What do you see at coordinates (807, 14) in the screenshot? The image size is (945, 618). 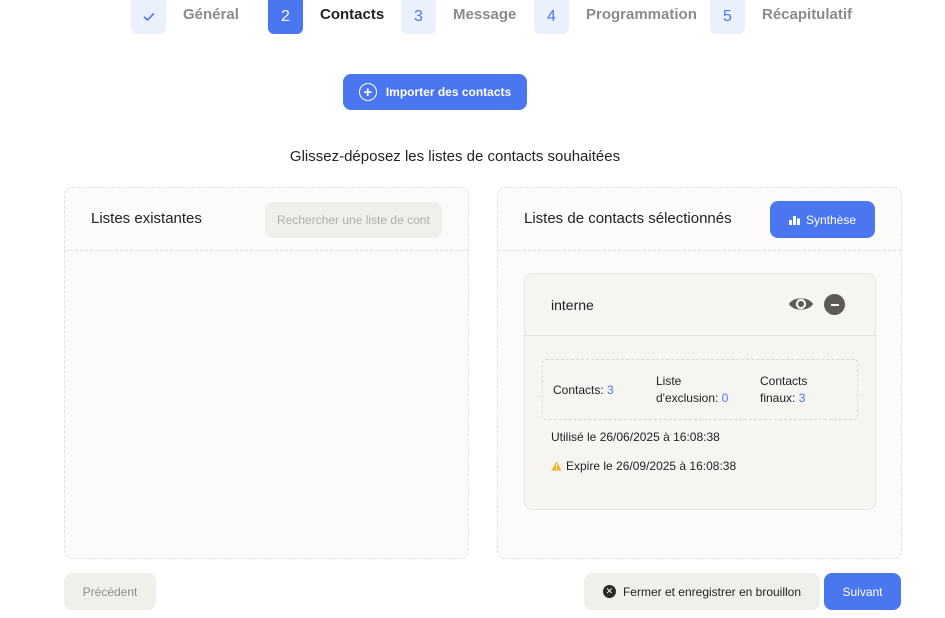 I see `step-label: Récapitulatif` at bounding box center [807, 14].